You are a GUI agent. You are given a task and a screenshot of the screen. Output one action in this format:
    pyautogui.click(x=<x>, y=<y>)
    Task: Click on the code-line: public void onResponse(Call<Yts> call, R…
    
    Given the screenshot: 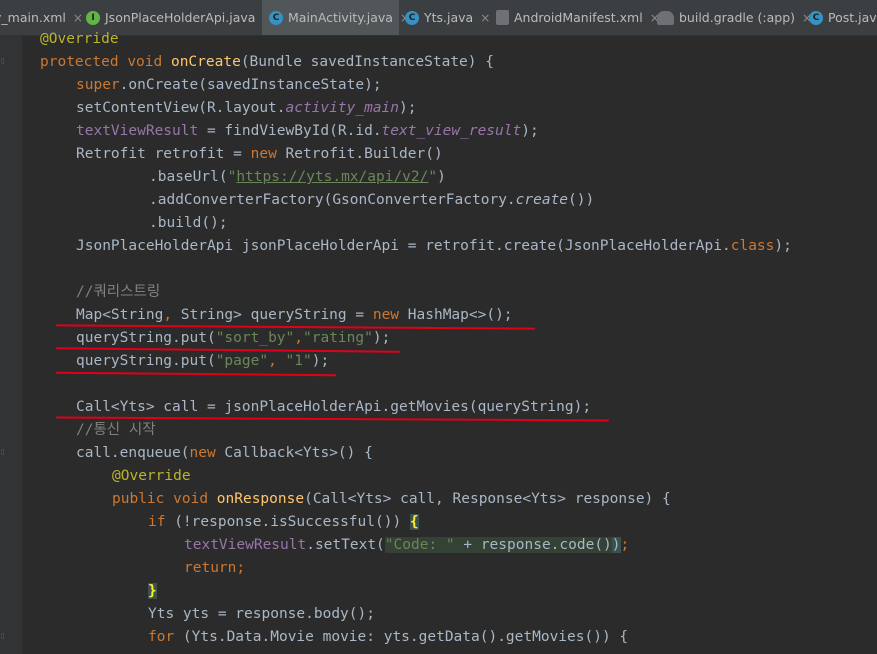 What is the action you would take?
    pyautogui.click(x=449, y=499)
    